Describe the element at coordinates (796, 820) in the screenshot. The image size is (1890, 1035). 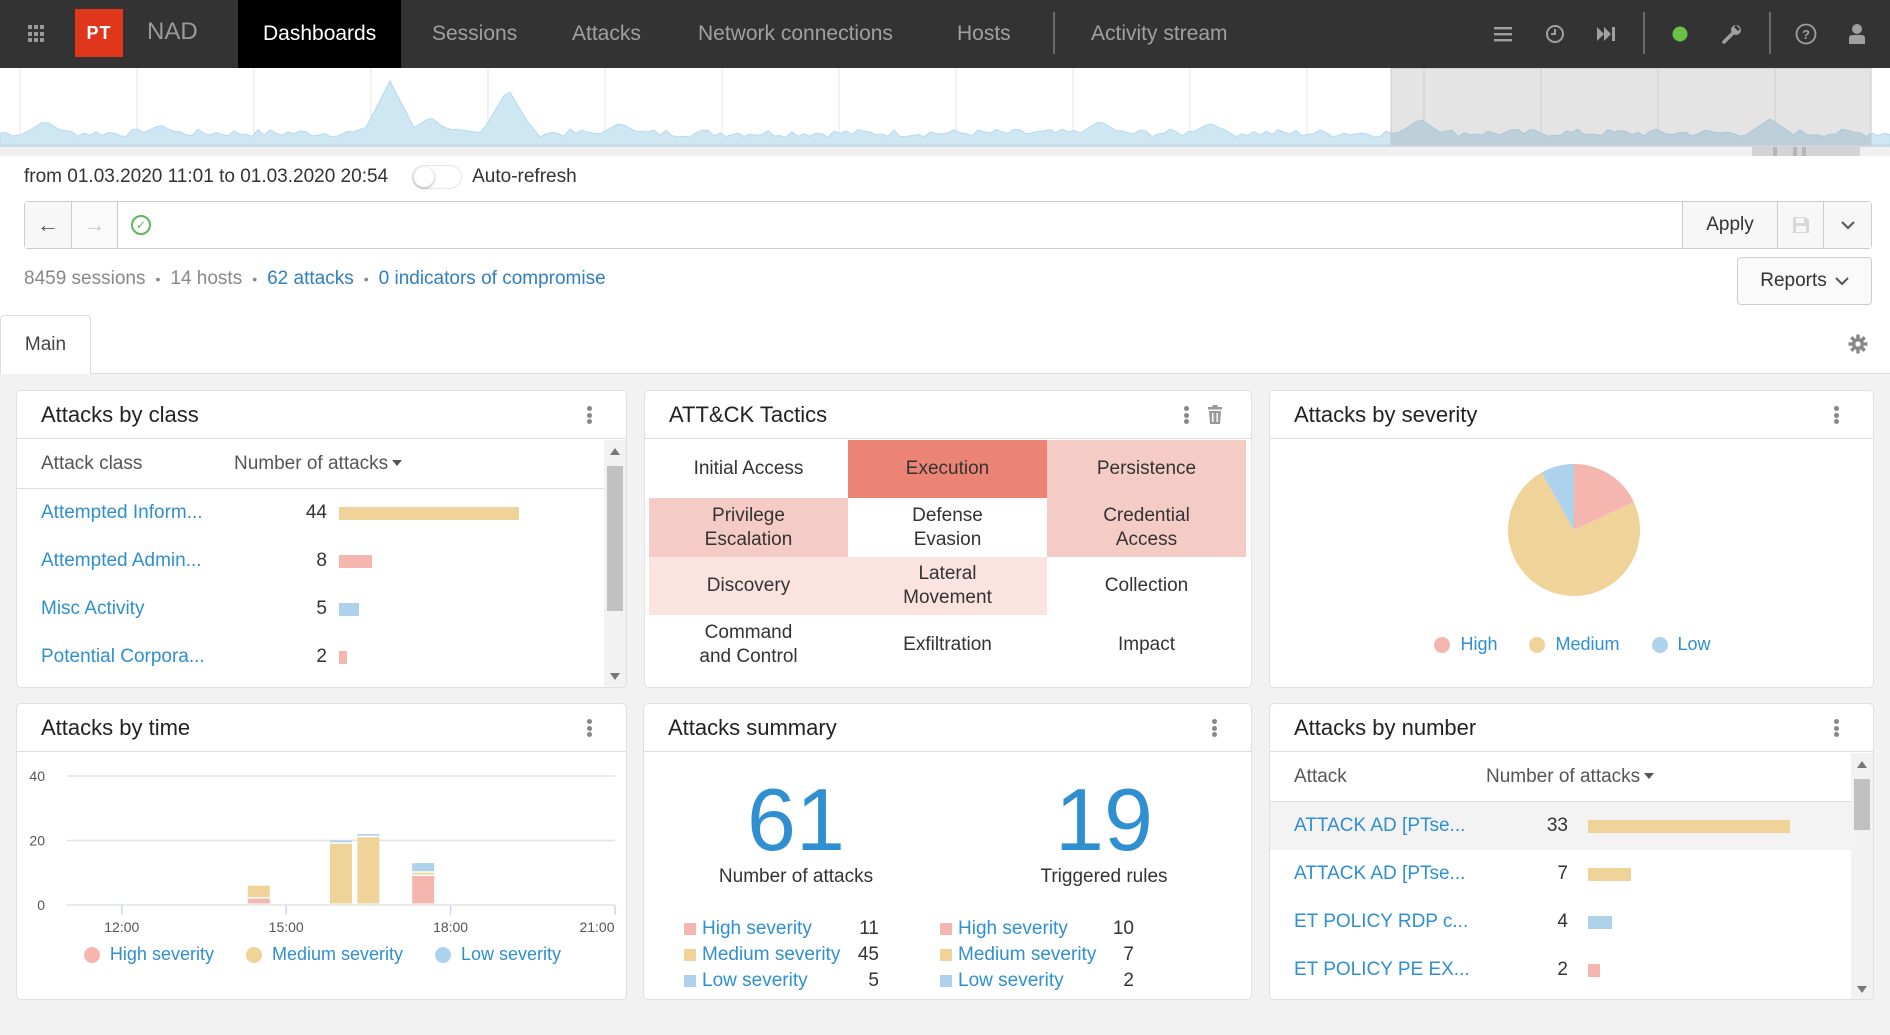
I see `attacks-total: 61` at that location.